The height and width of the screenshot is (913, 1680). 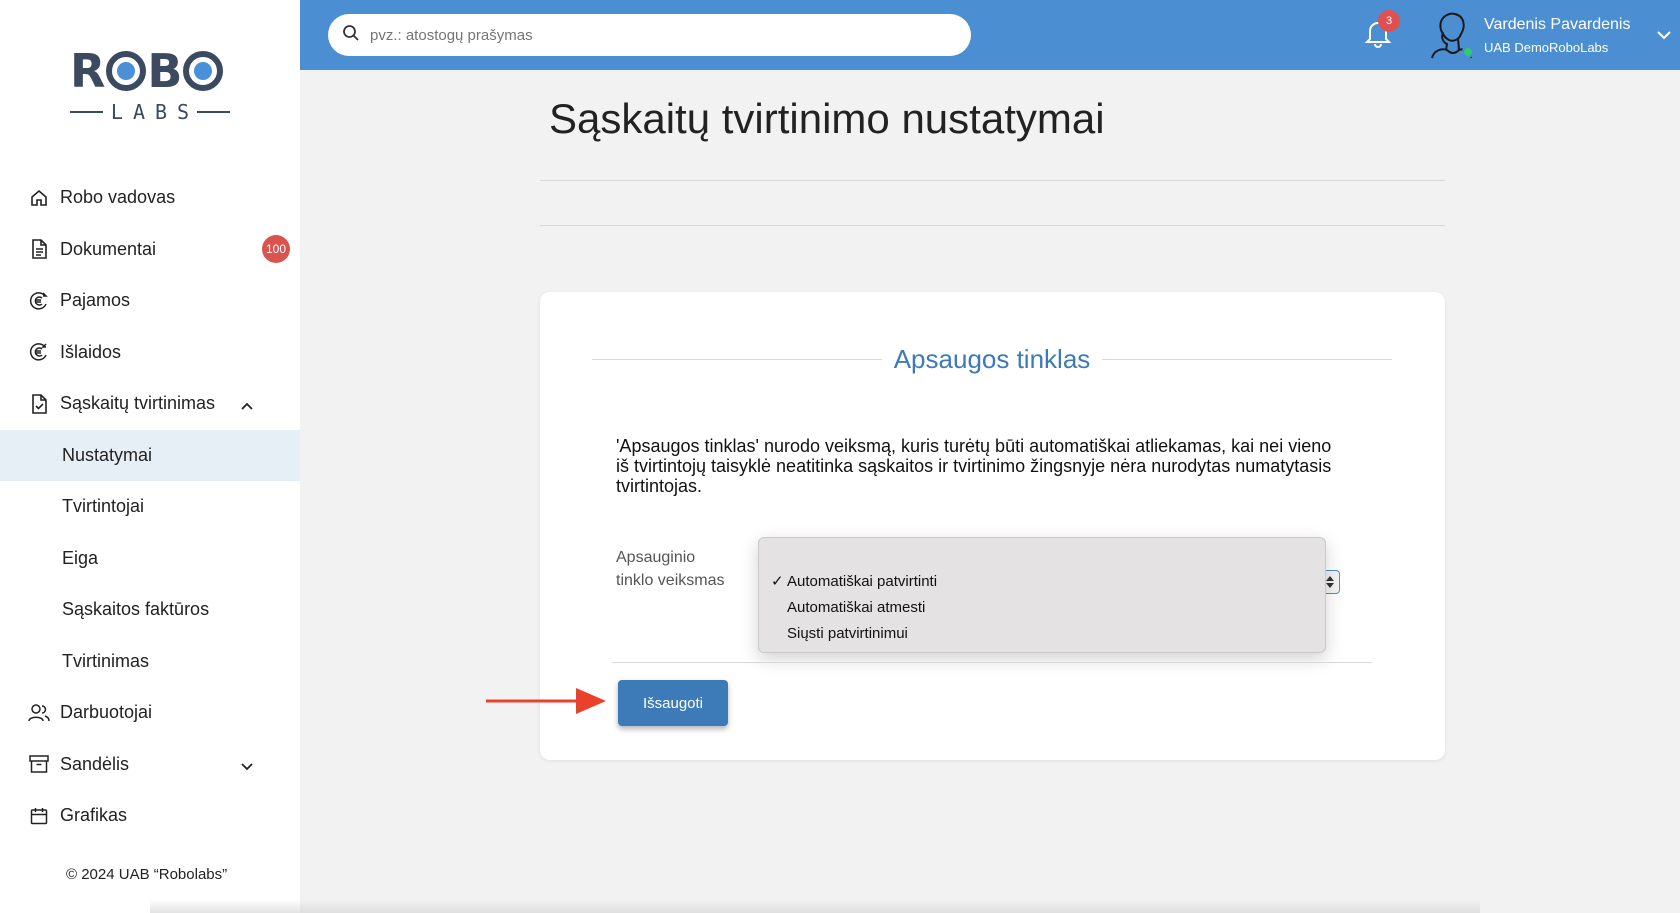 What do you see at coordinates (1451, 35) in the screenshot?
I see `avatar` at bounding box center [1451, 35].